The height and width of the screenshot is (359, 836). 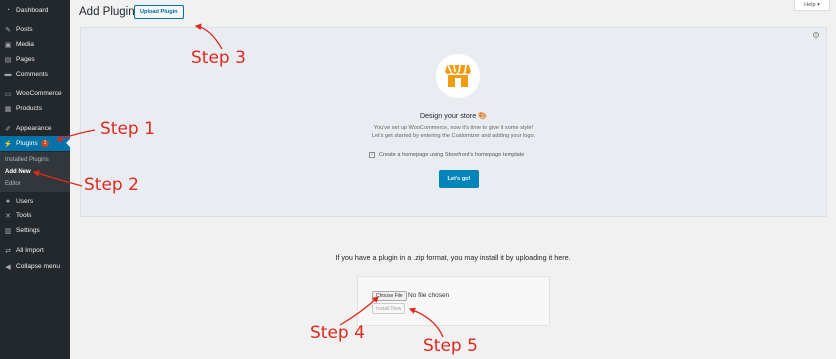 What do you see at coordinates (816, 35) in the screenshot?
I see `close-circle-icon: ×` at bounding box center [816, 35].